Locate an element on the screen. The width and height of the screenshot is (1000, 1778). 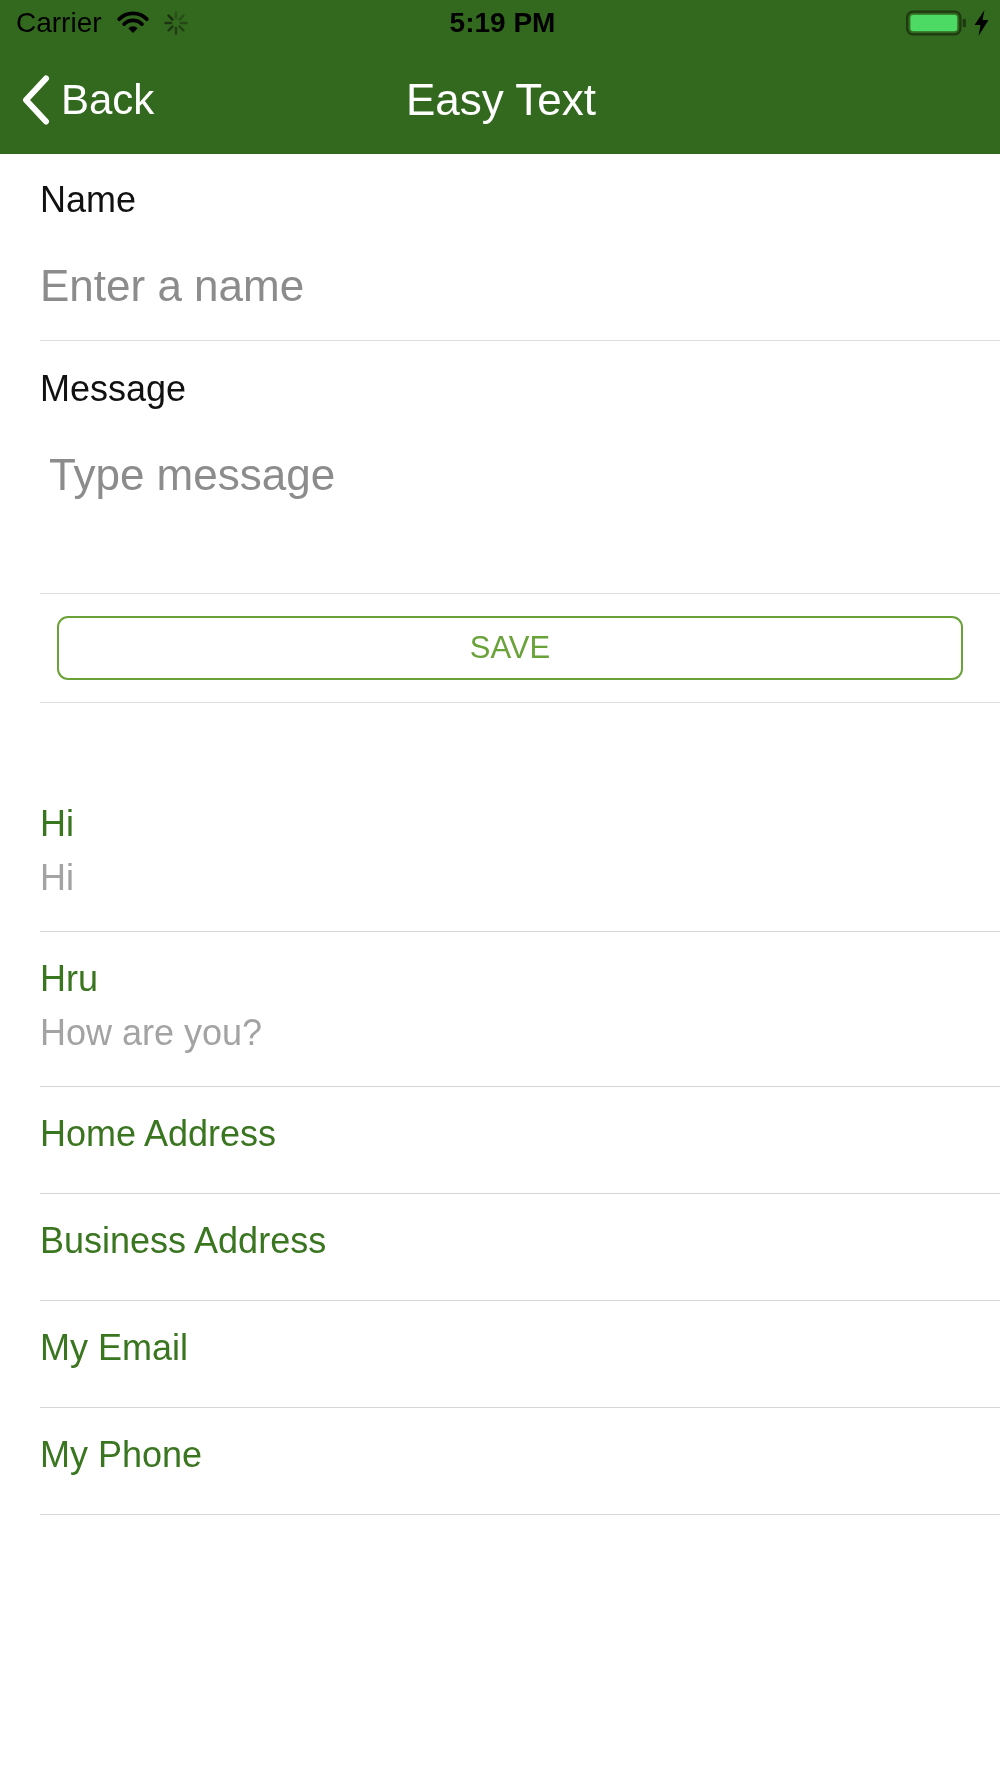
item-title: Hru is located at coordinates (69, 979).